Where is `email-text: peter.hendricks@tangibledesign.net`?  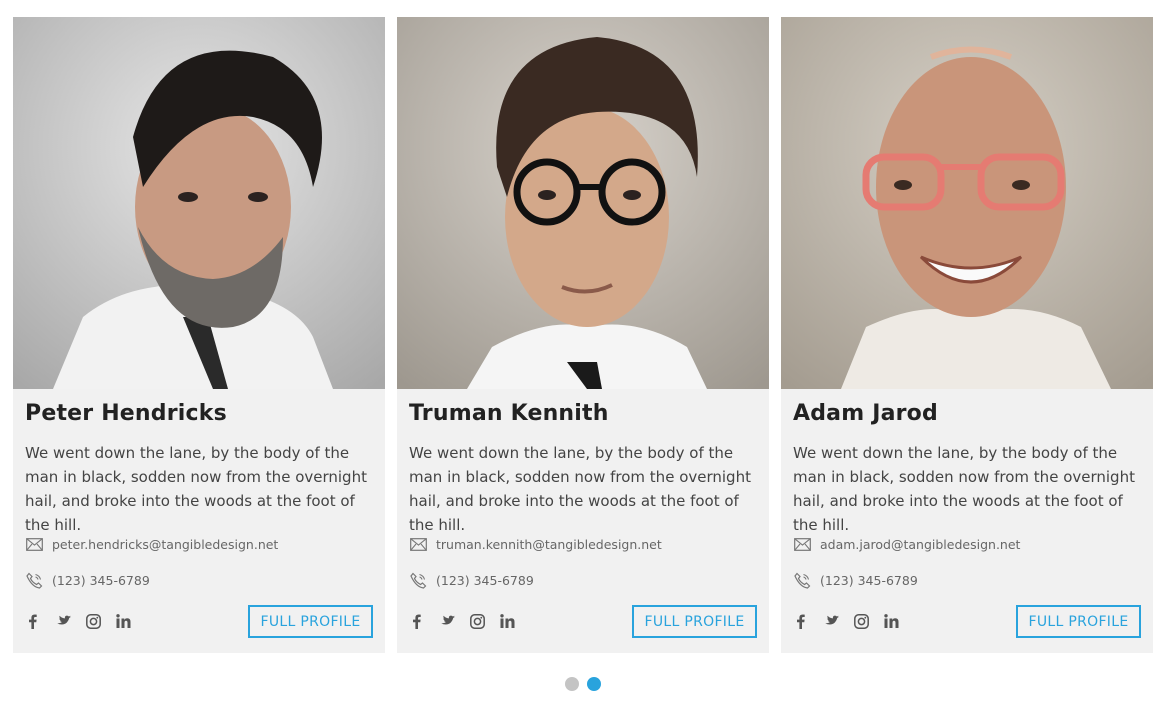 email-text: peter.hendricks@tangibledesign.net is located at coordinates (165, 544).